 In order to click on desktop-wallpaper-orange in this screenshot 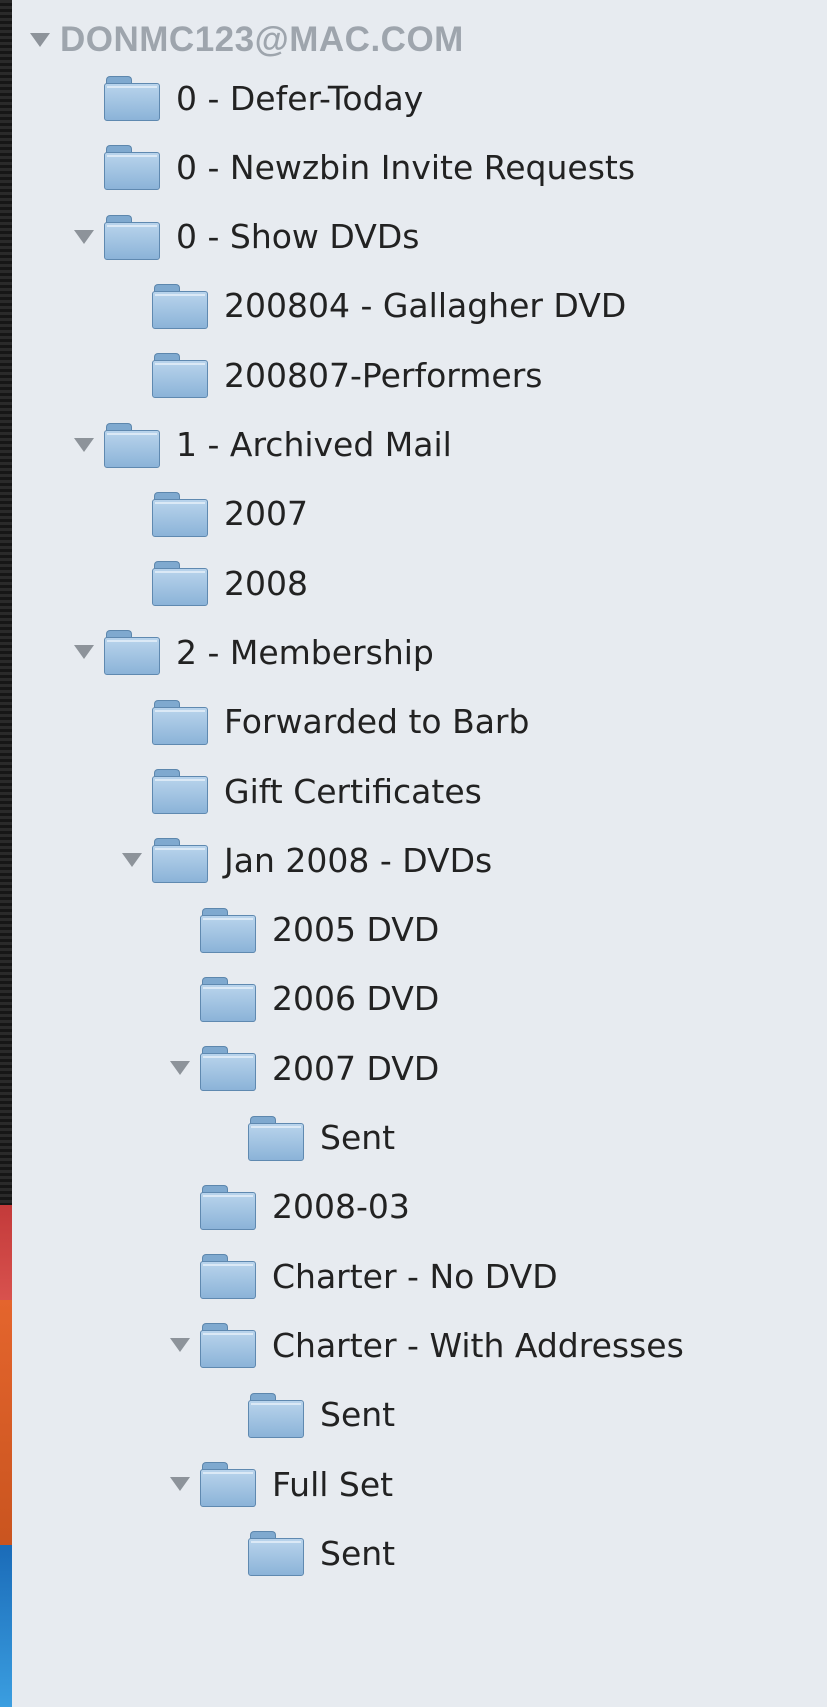, I will do `click(6, 1425)`.